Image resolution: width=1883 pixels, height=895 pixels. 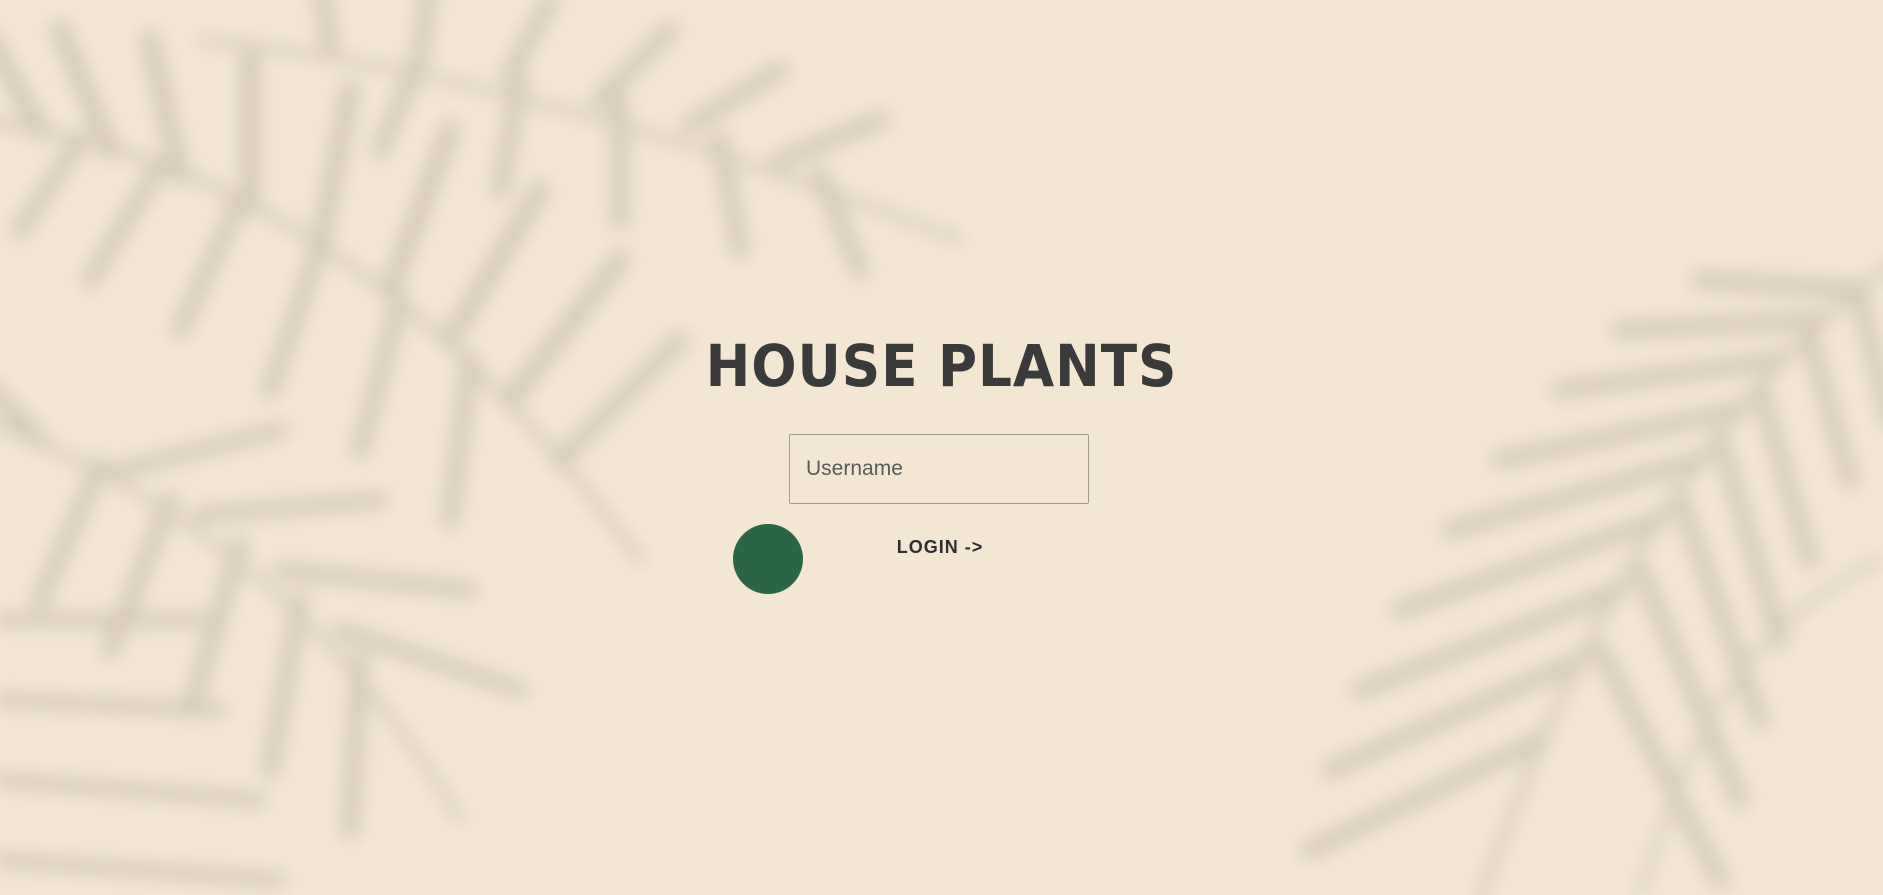 I want to click on page-title: HOUSE PLANTS, so click(x=941, y=366).